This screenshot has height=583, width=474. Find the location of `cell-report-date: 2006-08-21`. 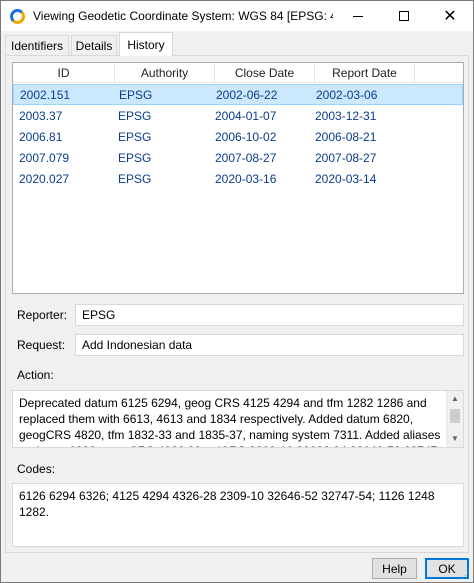

cell-report-date: 2006-08-21 is located at coordinates (346, 136).